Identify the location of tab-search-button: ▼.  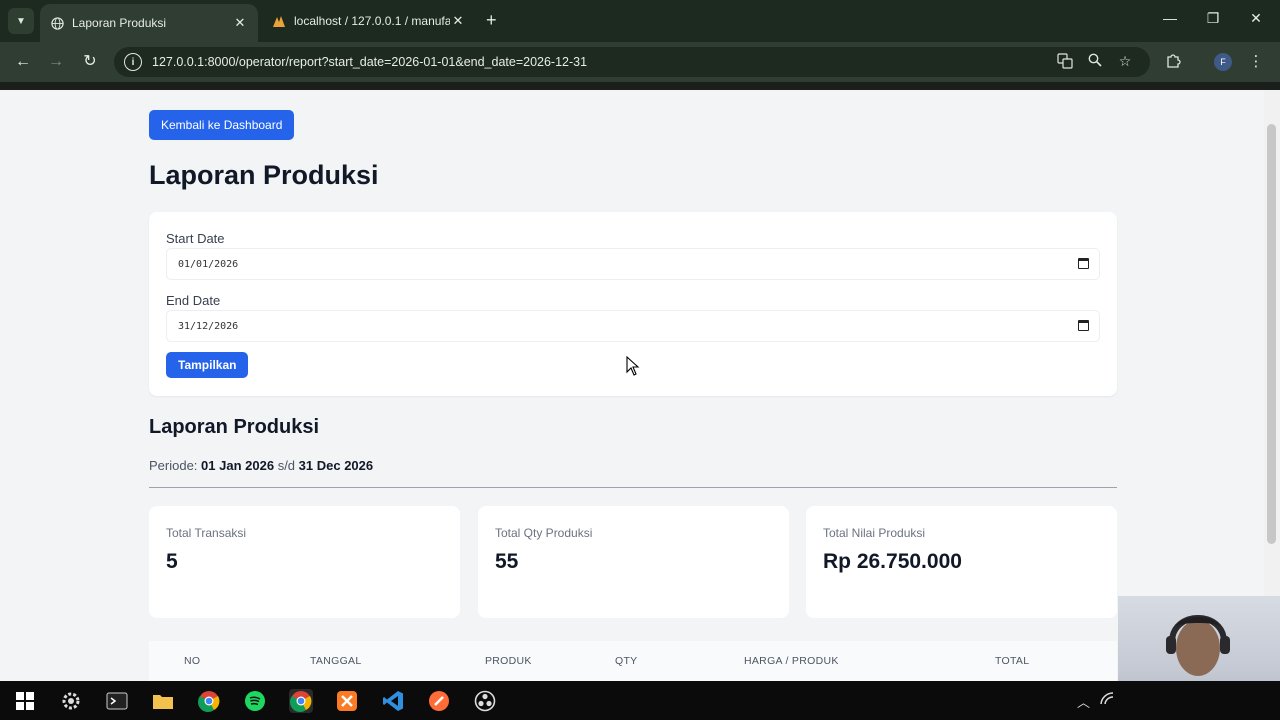
(21, 21).